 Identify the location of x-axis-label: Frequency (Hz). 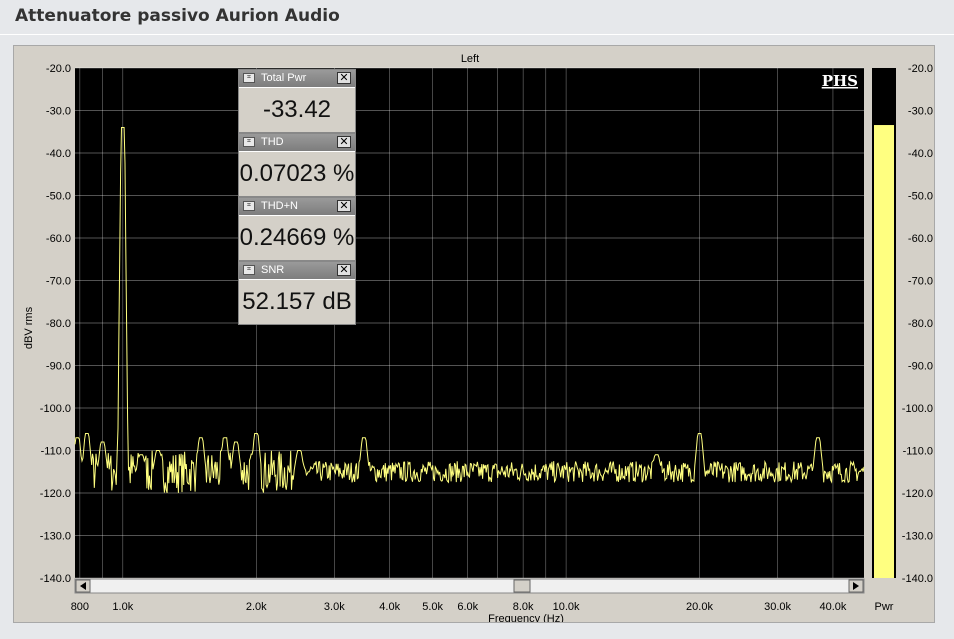
(526, 617).